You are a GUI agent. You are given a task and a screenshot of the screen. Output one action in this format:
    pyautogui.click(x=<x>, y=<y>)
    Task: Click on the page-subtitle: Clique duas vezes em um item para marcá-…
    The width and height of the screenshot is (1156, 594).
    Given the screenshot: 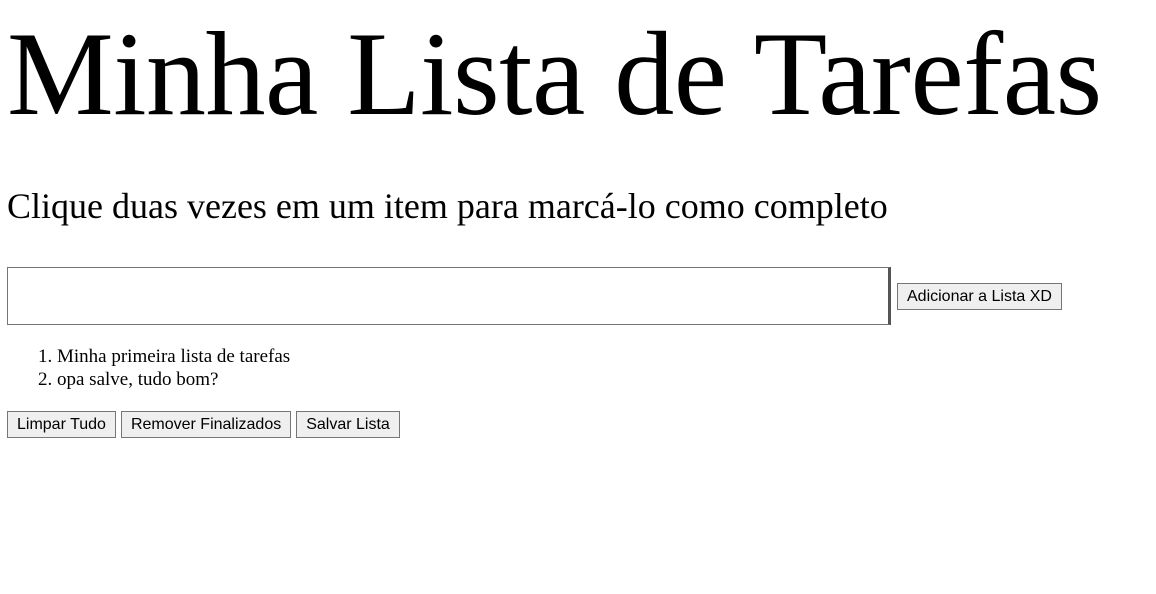 What is the action you would take?
    pyautogui.click(x=447, y=206)
    